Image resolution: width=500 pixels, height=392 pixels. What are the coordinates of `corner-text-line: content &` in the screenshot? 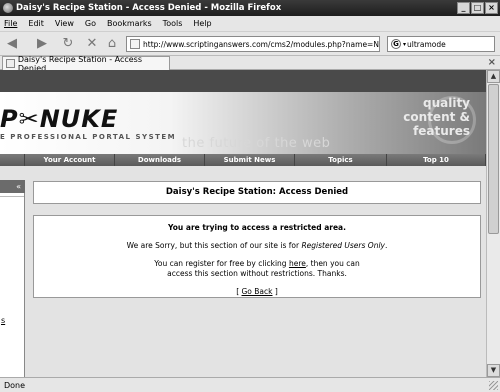 It's located at (436, 117).